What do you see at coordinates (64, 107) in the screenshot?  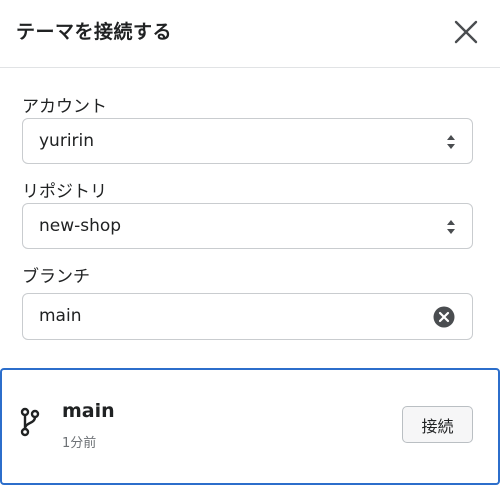 I see `account-label: アカウント` at bounding box center [64, 107].